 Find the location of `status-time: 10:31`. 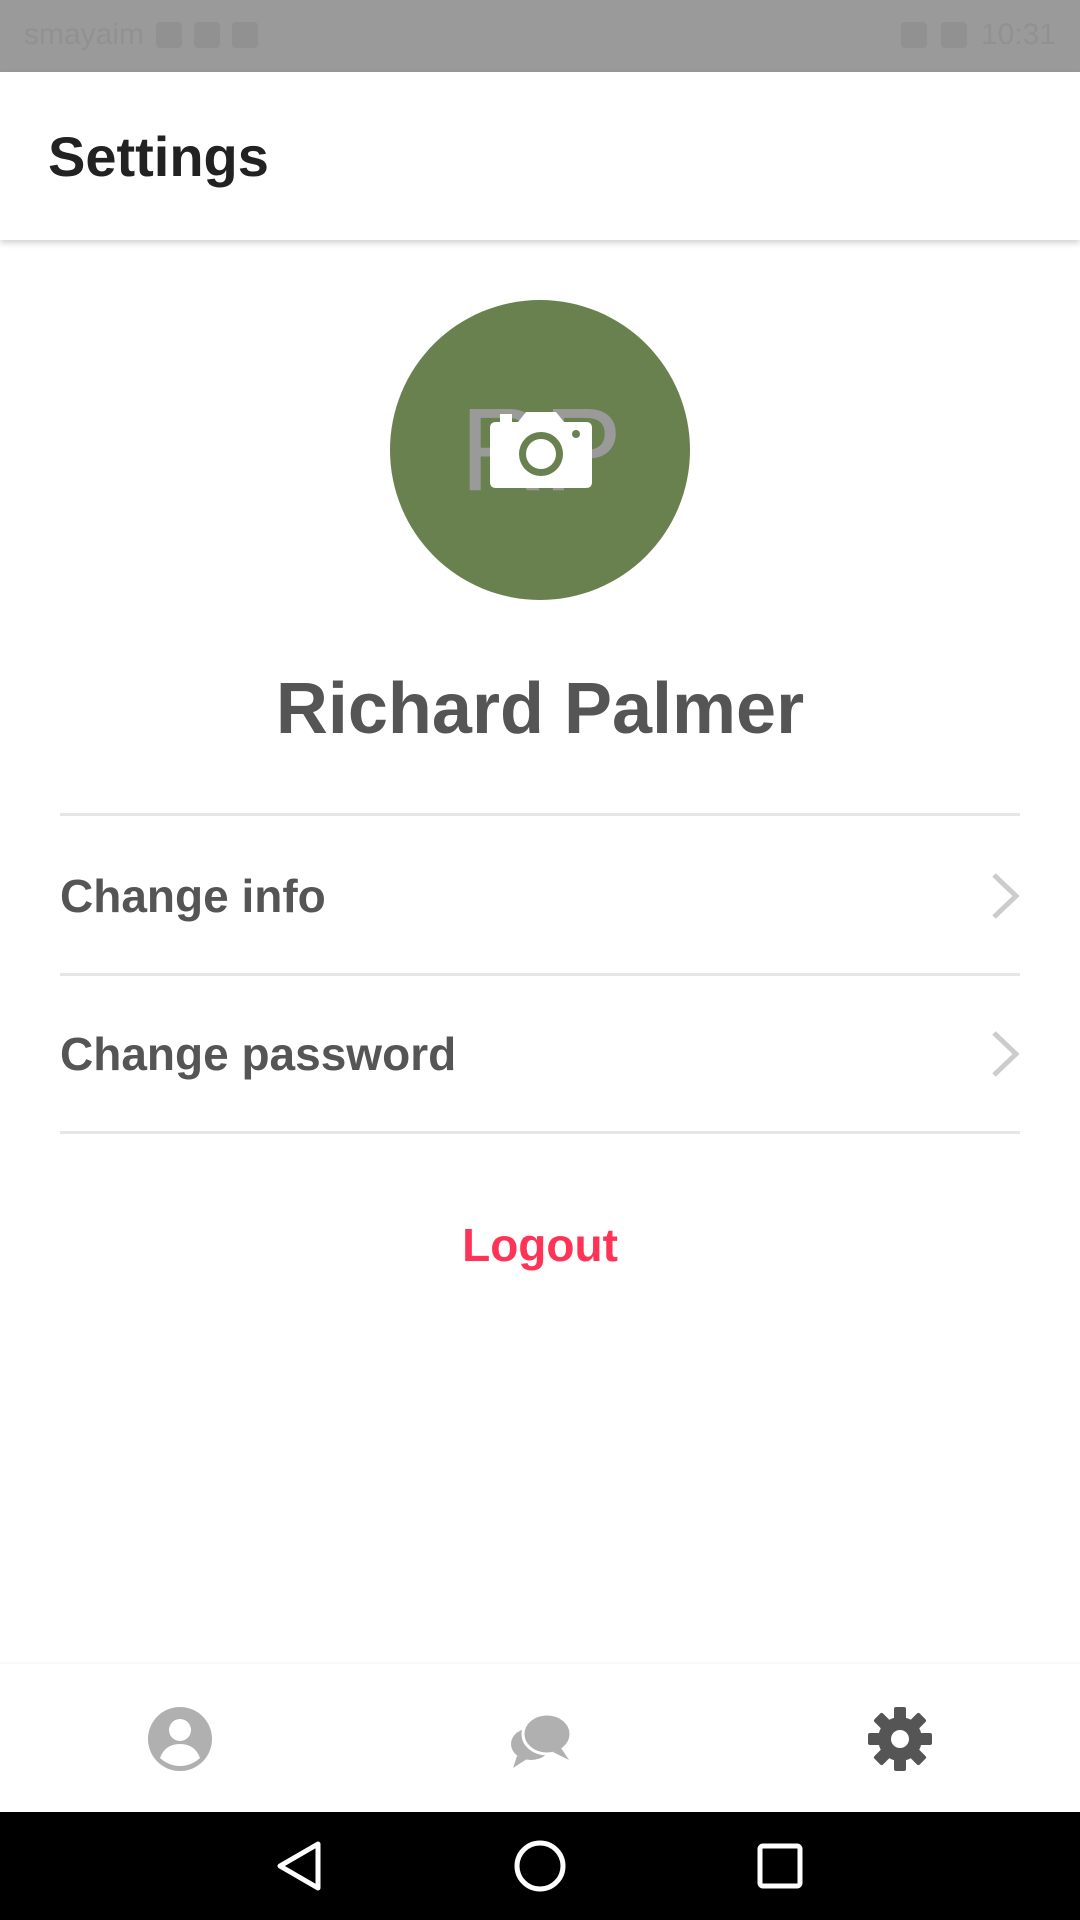

status-time: 10:31 is located at coordinates (1018, 34).